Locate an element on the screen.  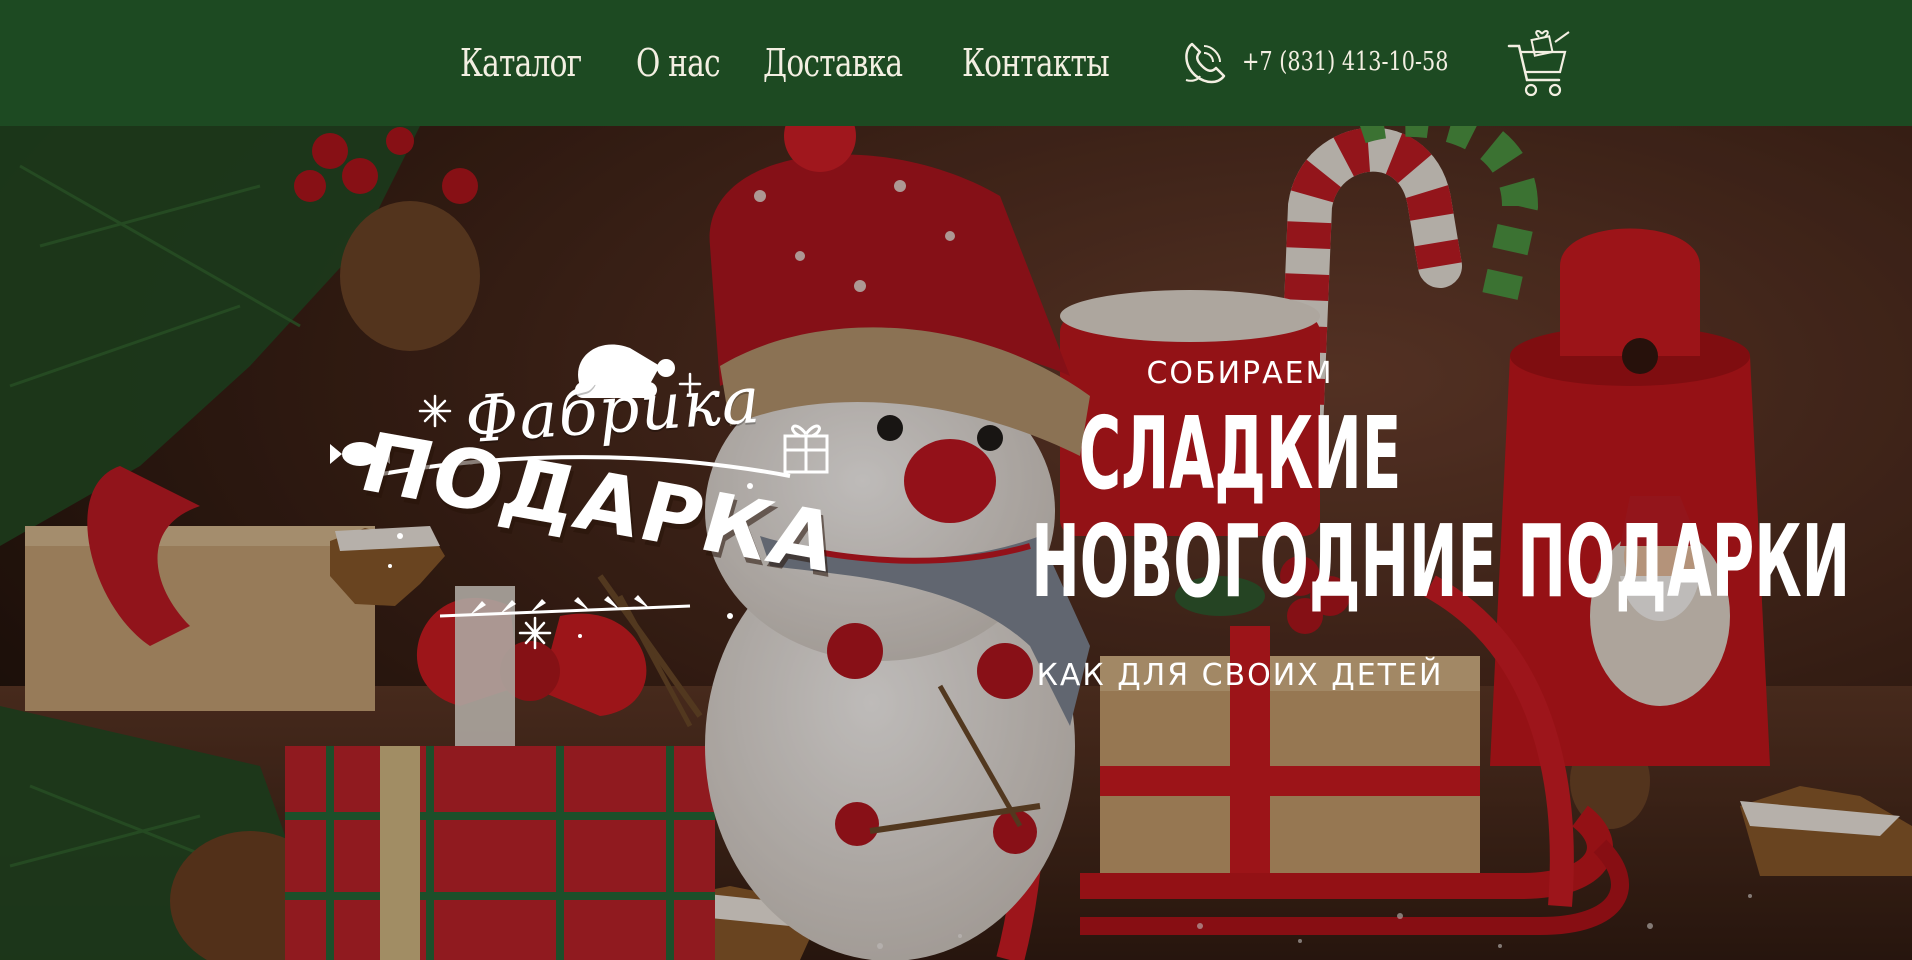
hero-title: СЛАДКИЕ НОВОГОДНИЕ ПОДАРКИ is located at coordinates (1441, 507).